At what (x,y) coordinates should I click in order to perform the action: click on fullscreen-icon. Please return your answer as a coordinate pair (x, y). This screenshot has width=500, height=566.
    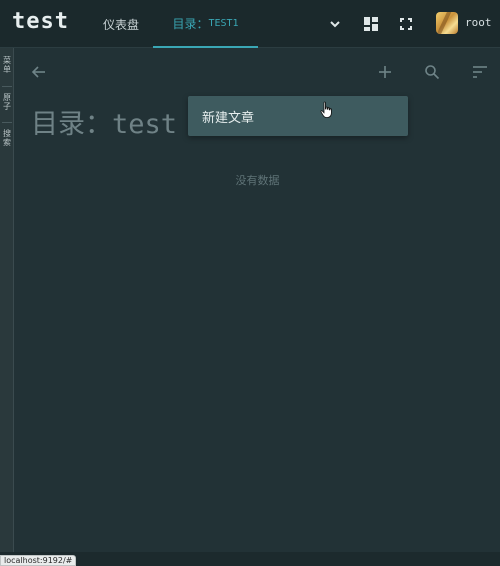
    Looking at the image, I should click on (406, 24).